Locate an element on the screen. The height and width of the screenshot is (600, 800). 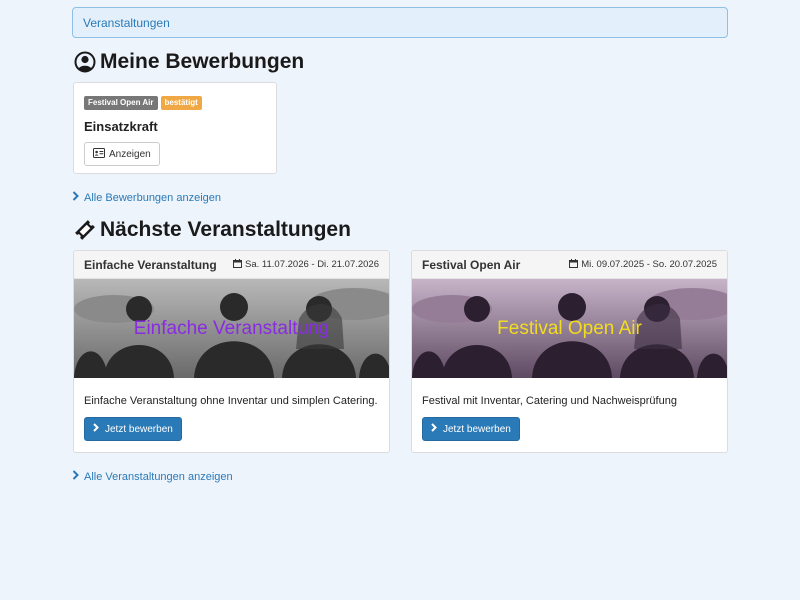
my-applications-title: Meine Bewerbungen is located at coordinates (202, 61).